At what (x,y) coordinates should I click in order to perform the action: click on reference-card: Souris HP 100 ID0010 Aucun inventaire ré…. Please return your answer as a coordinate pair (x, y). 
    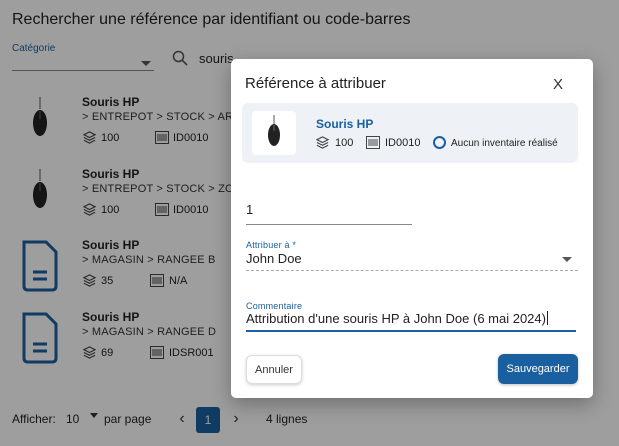
    Looking at the image, I should click on (410, 133).